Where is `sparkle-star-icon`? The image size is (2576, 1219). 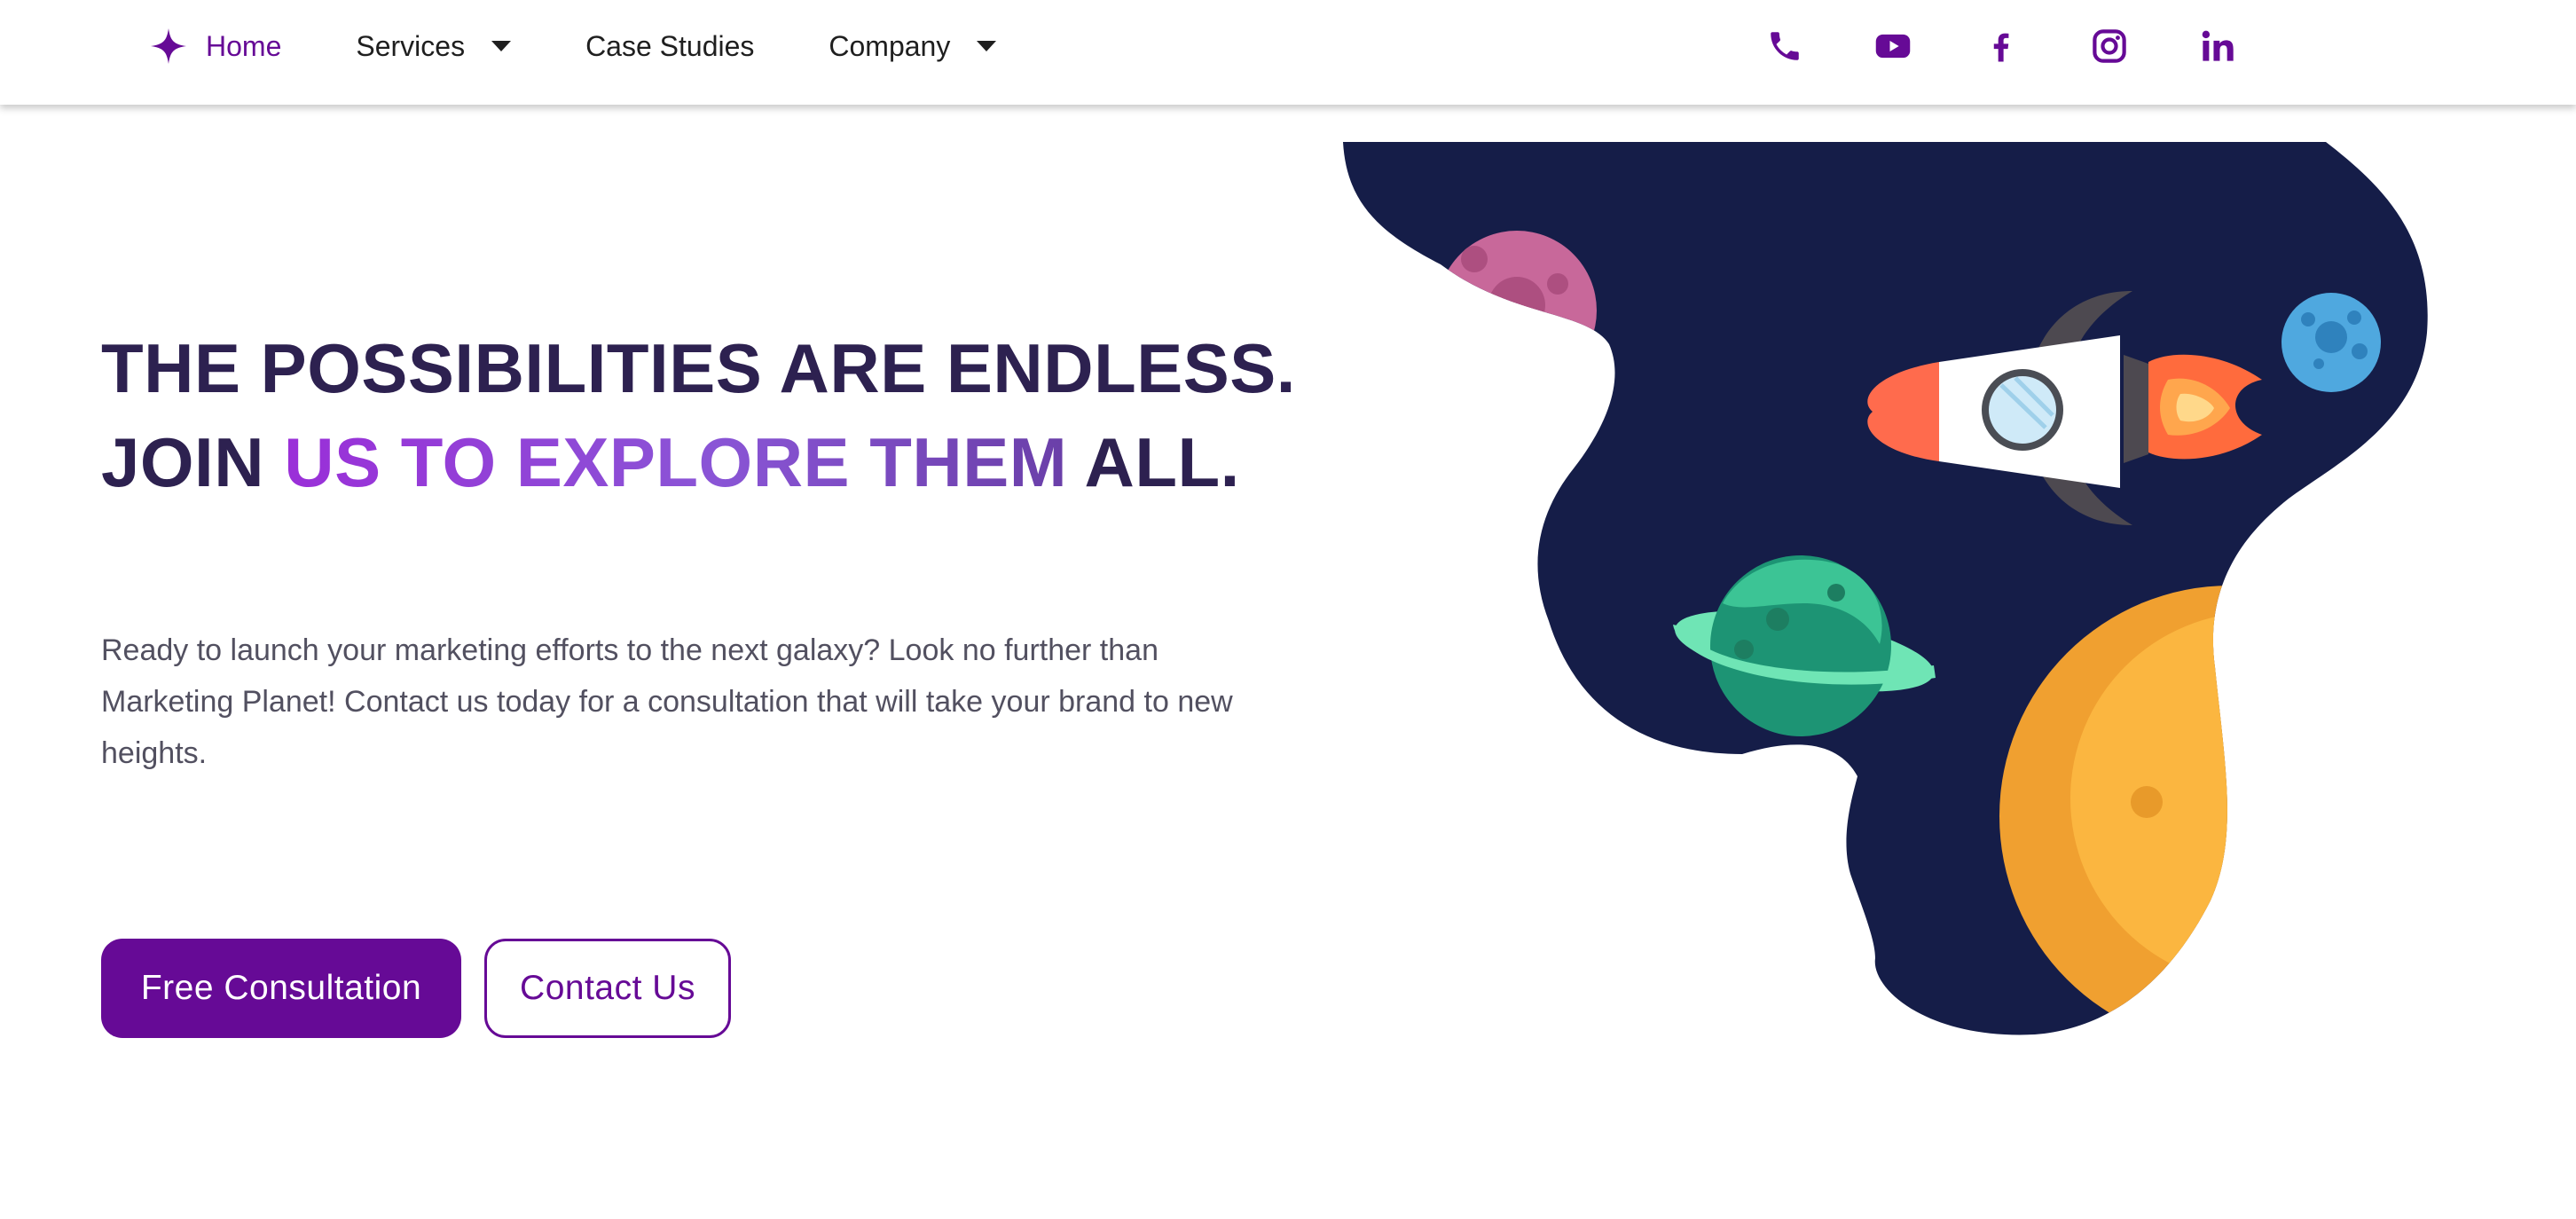
sparkle-star-icon is located at coordinates (168, 46).